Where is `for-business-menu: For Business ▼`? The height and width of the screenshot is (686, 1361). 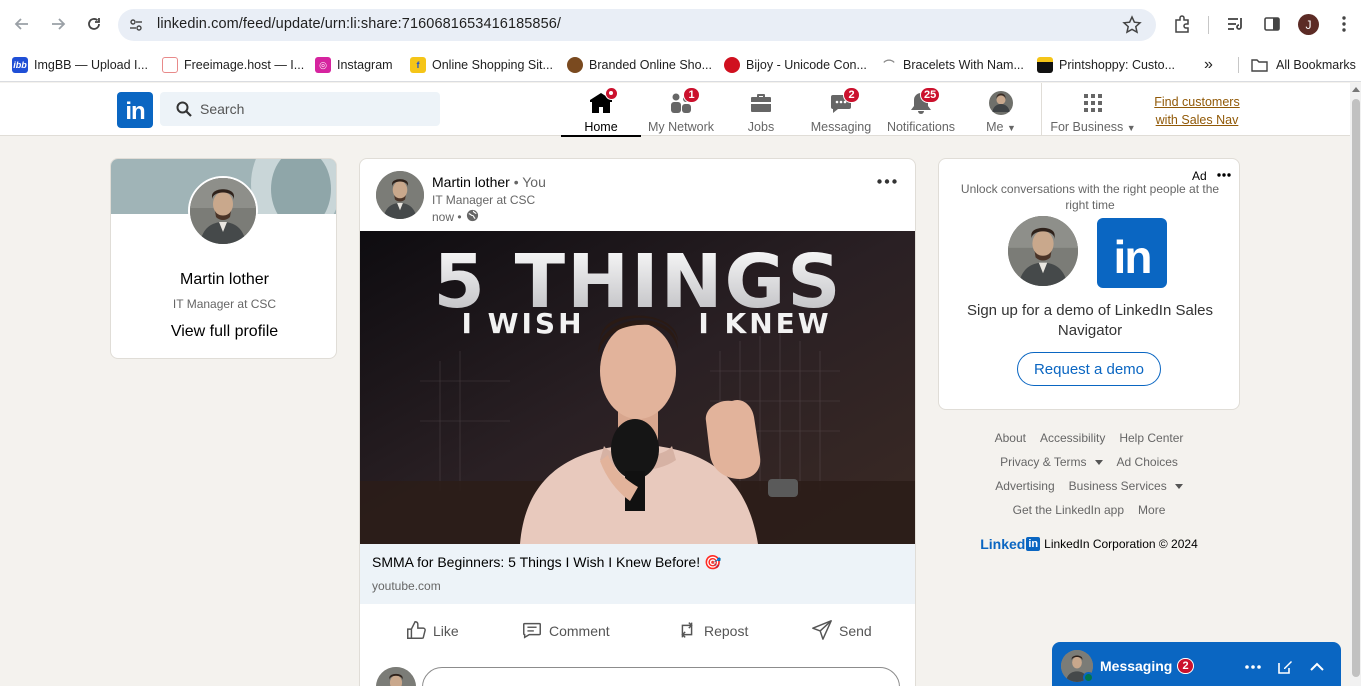
for-business-menu: For Business ▼ is located at coordinates (1092, 127).